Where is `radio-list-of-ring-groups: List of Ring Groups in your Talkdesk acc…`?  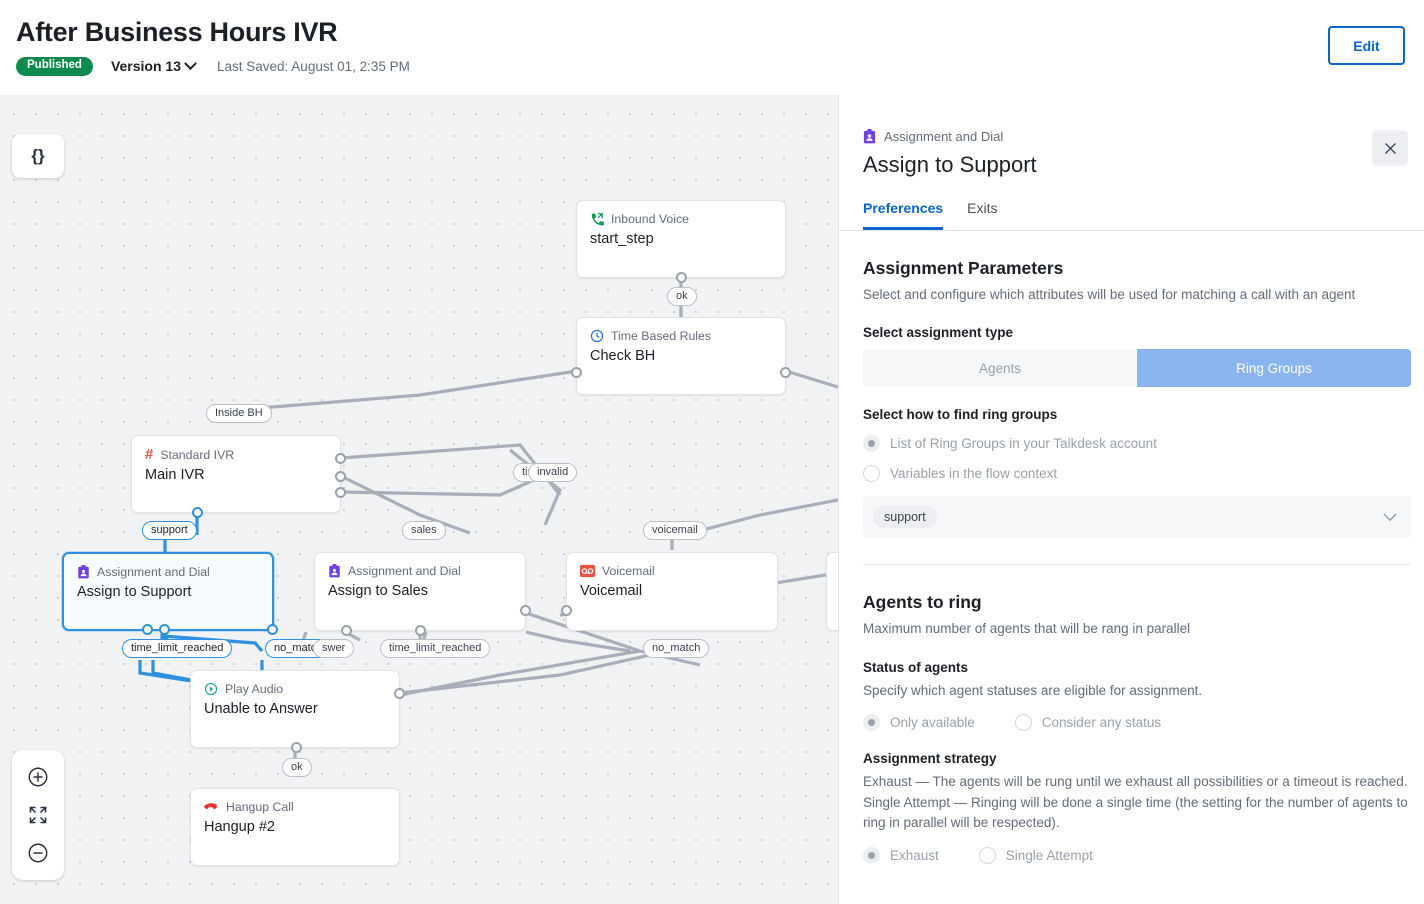
radio-list-of-ring-groups: List of Ring Groups in your Talkdesk acc… is located at coordinates (1137, 444).